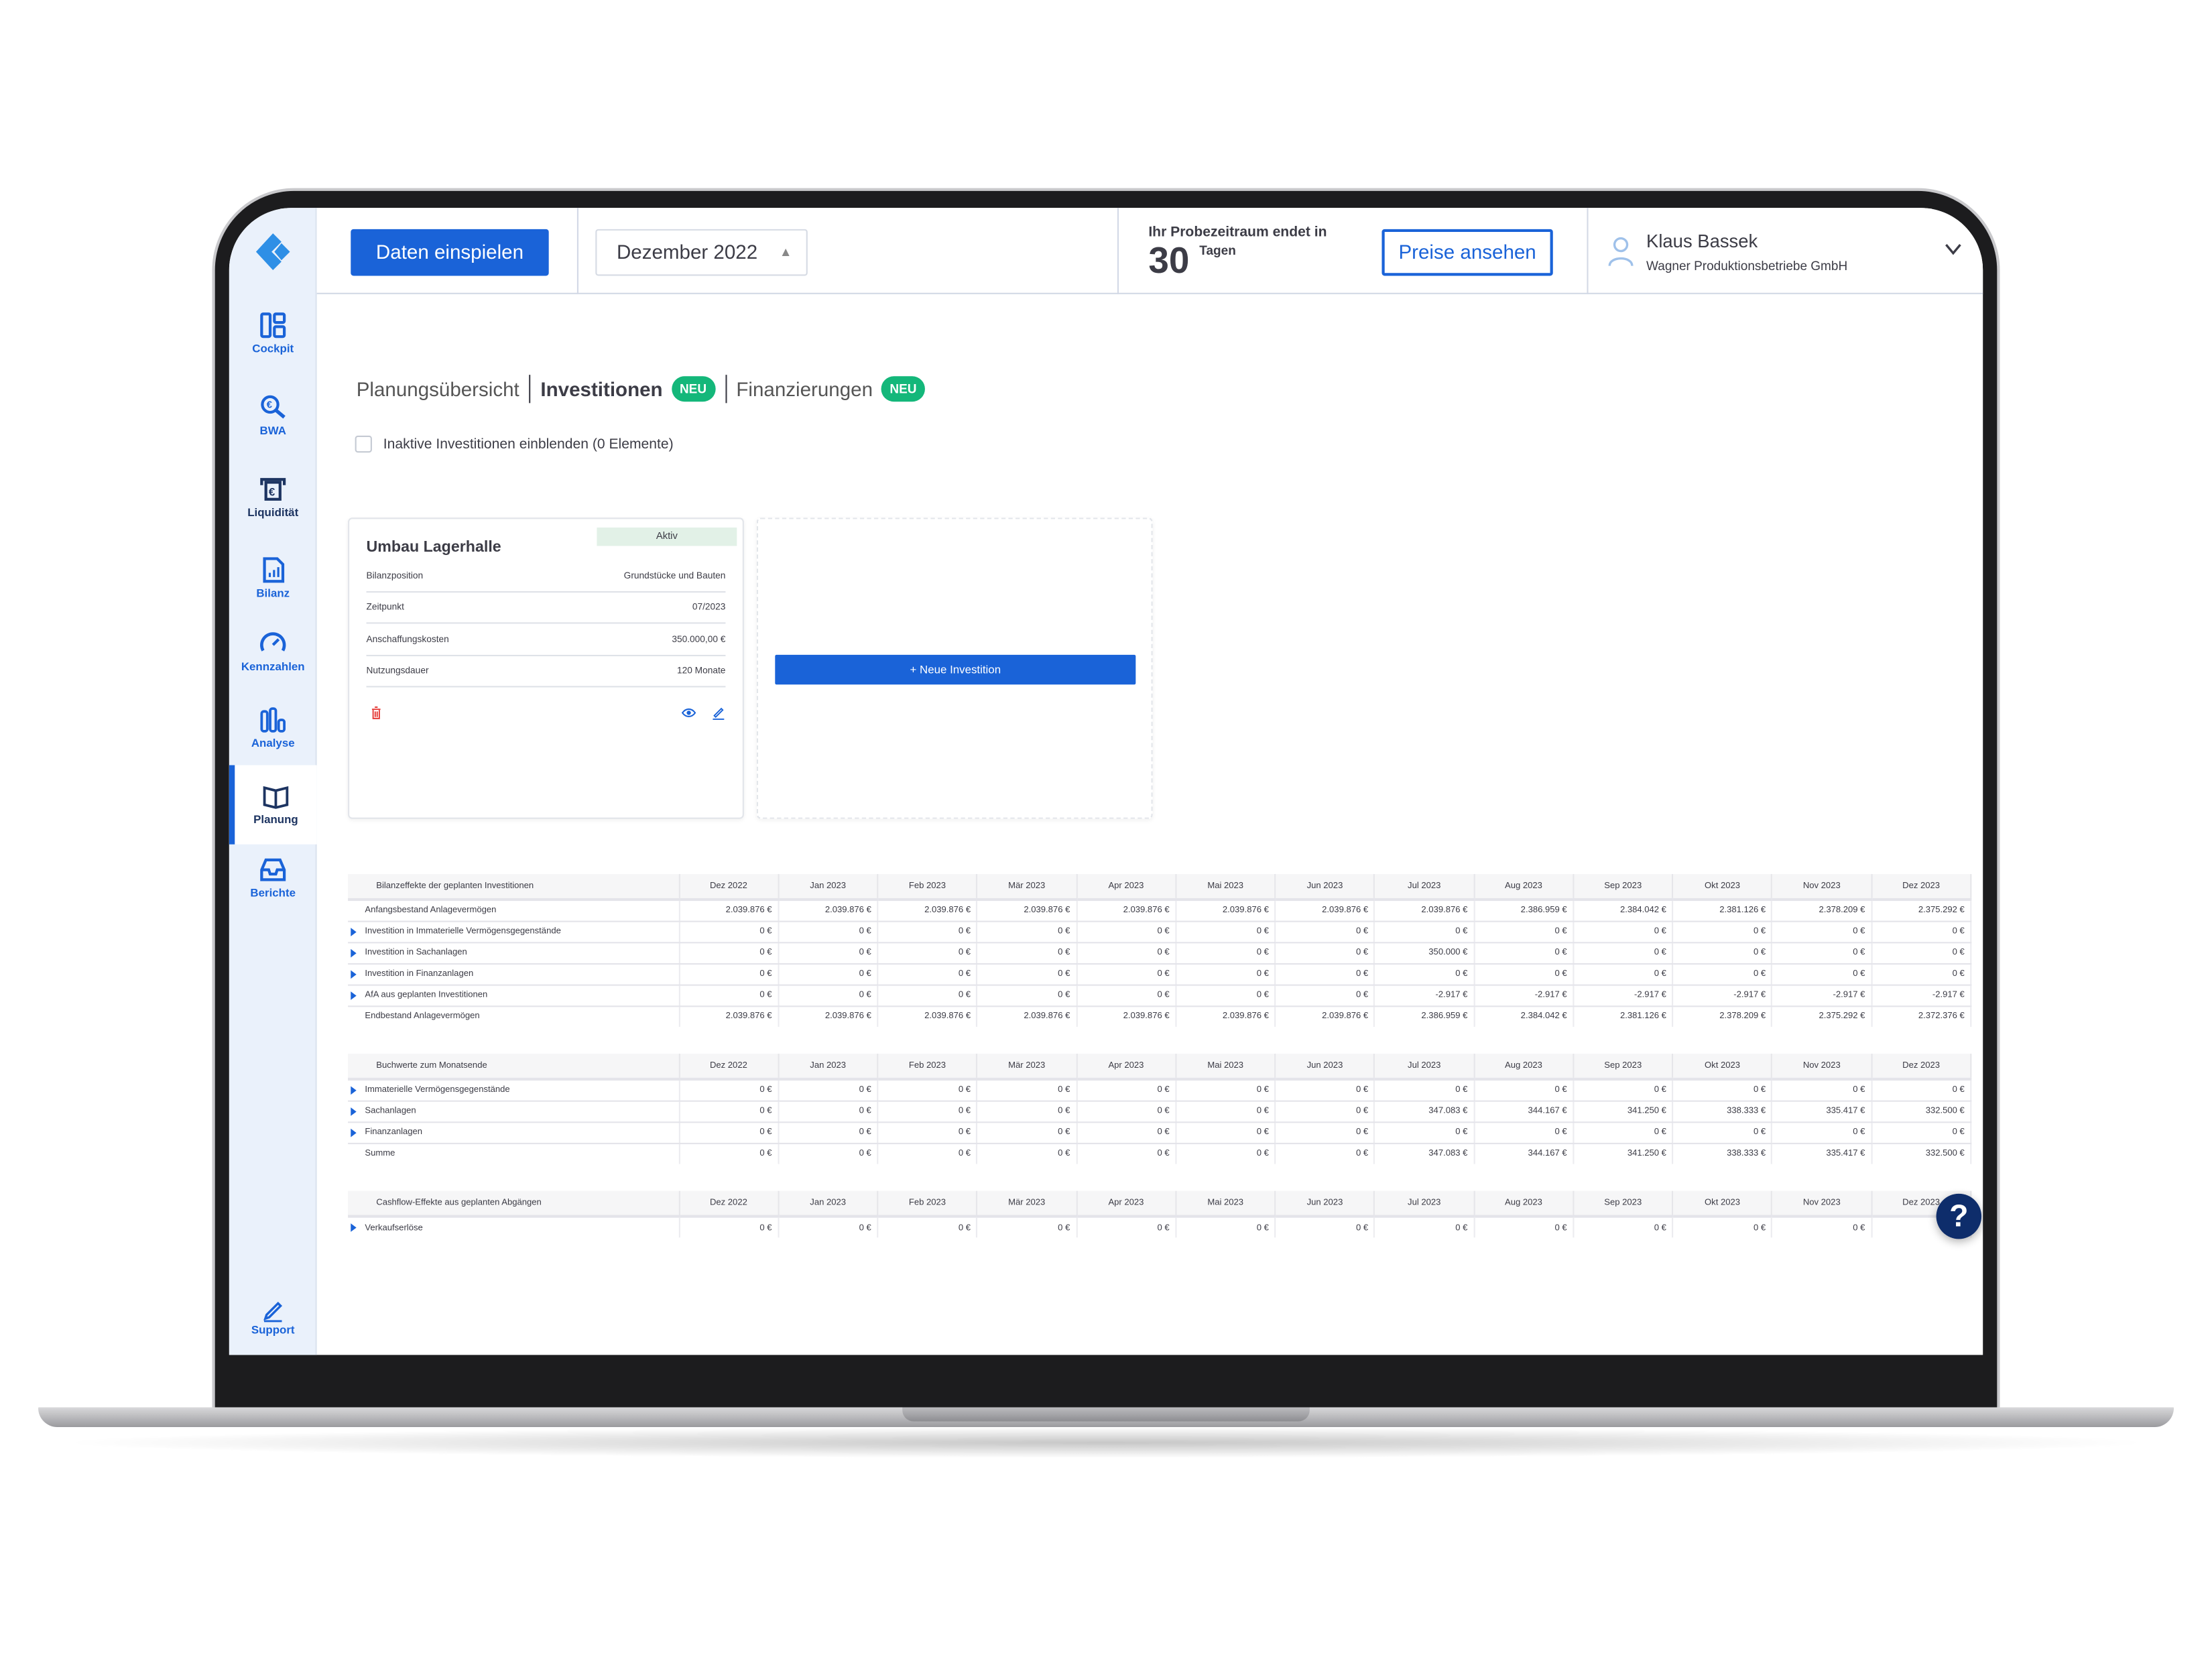  I want to click on user-name: Klaus Bassek, so click(1702, 241).